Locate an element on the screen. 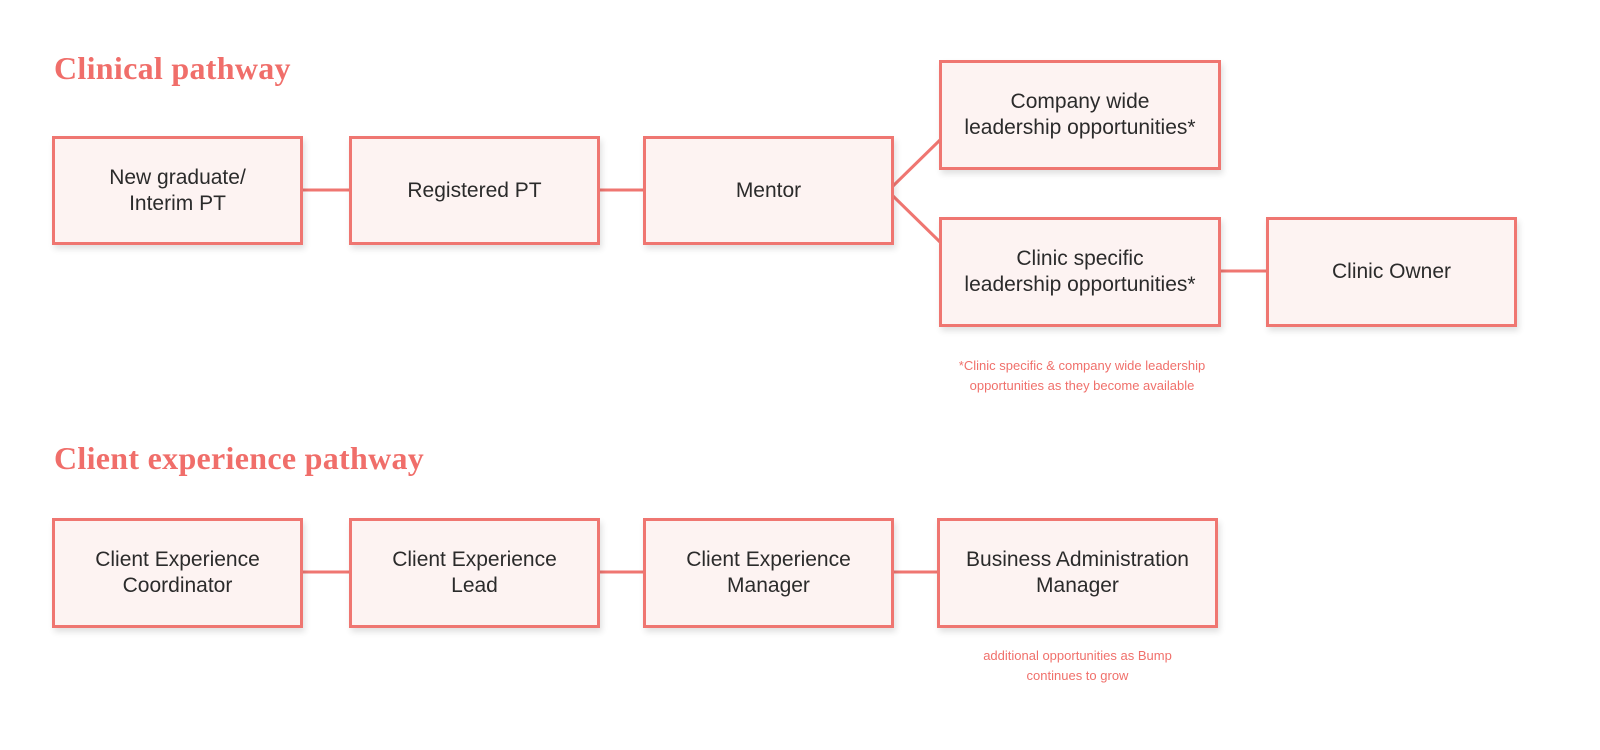  node-label: New graduate/ Interim PT is located at coordinates (177, 190).